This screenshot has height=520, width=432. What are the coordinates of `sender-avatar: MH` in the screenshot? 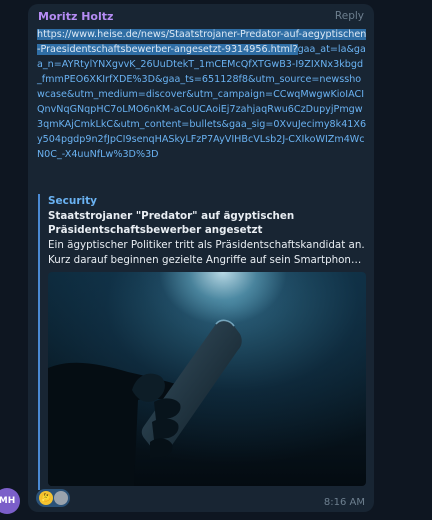 It's located at (10, 501).